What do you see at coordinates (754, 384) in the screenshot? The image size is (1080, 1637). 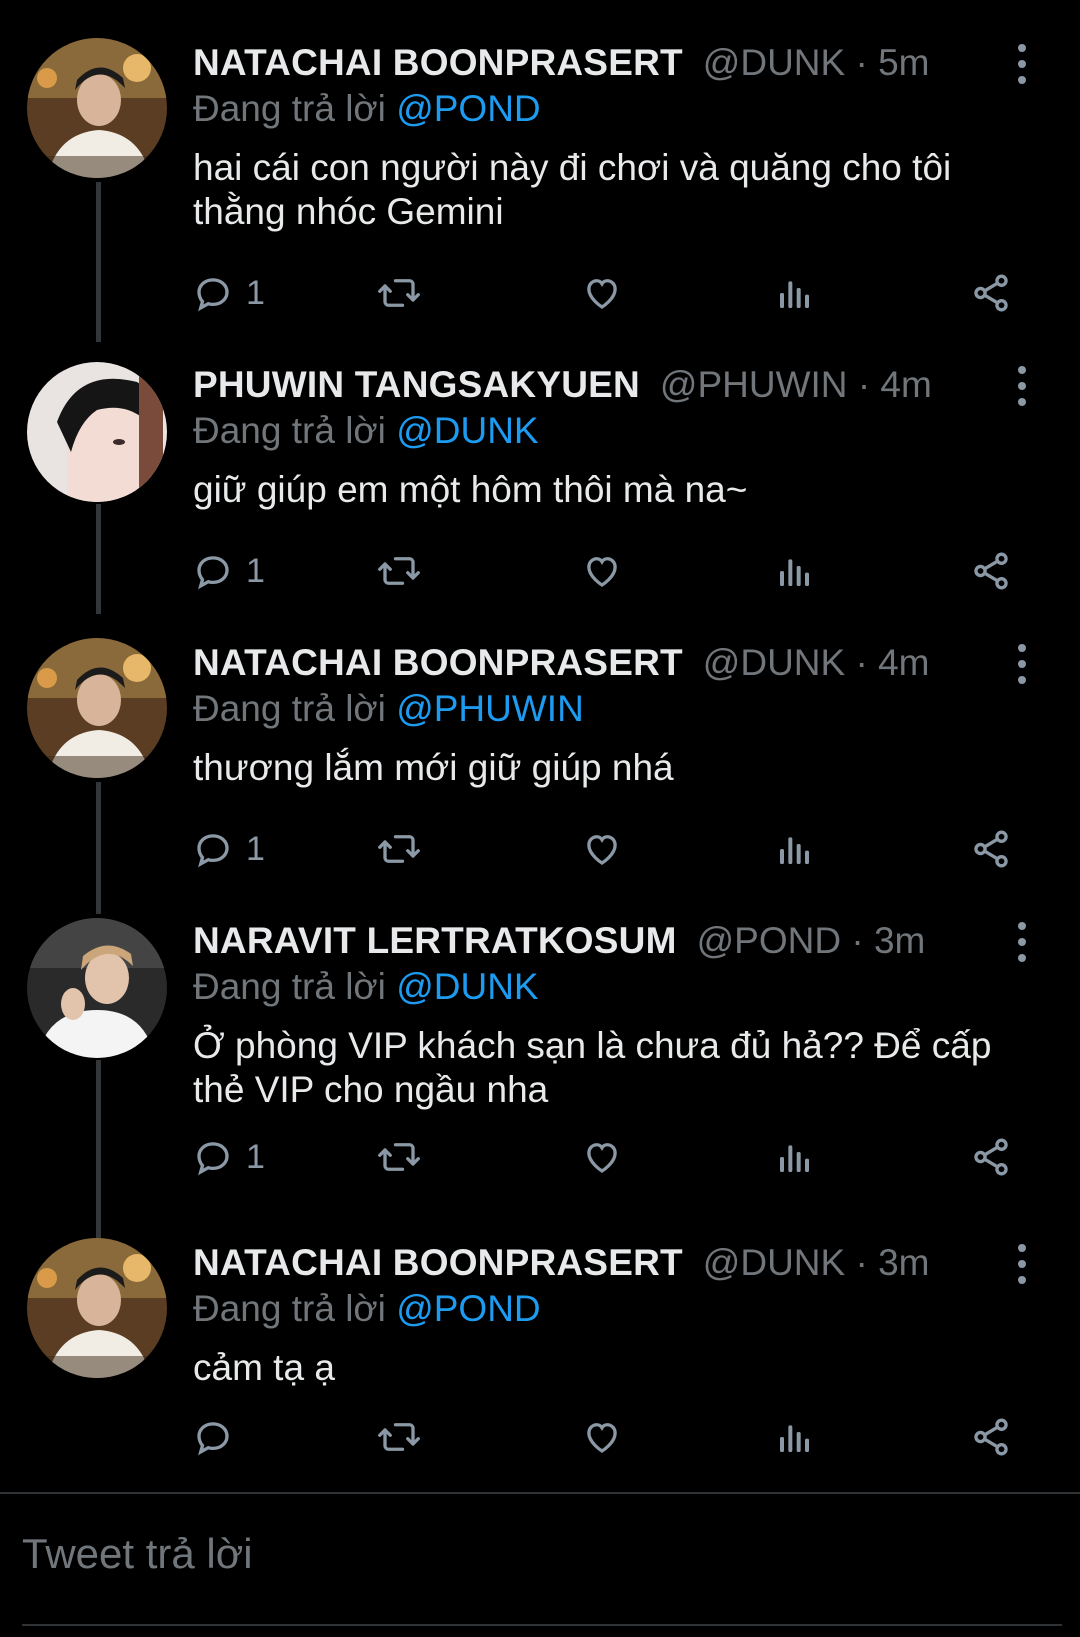 I see `handle-text: @PHUWIN` at bounding box center [754, 384].